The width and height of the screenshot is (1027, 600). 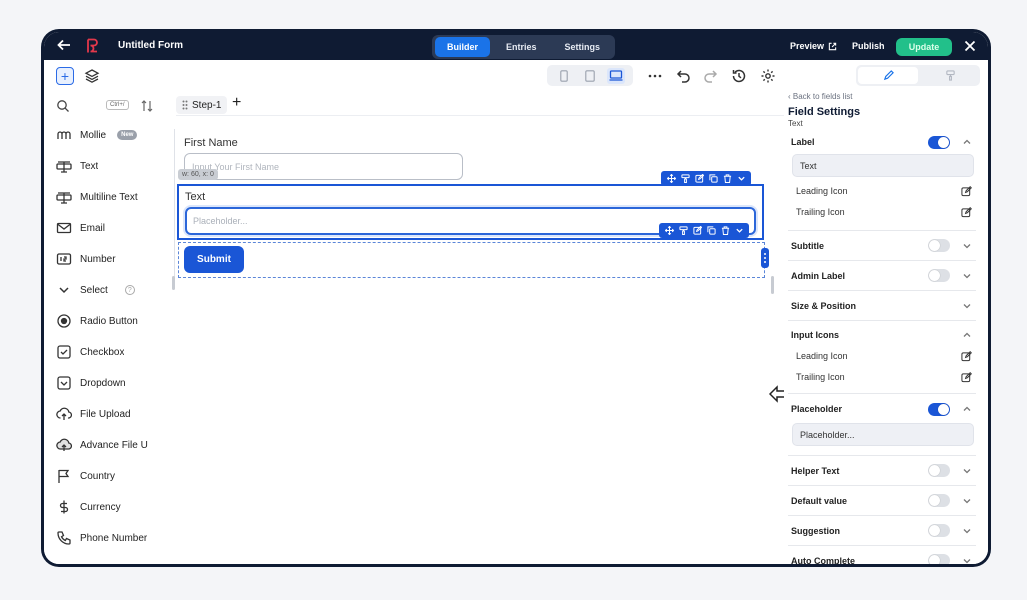 I want to click on help-icon: ?, so click(x=129, y=290).